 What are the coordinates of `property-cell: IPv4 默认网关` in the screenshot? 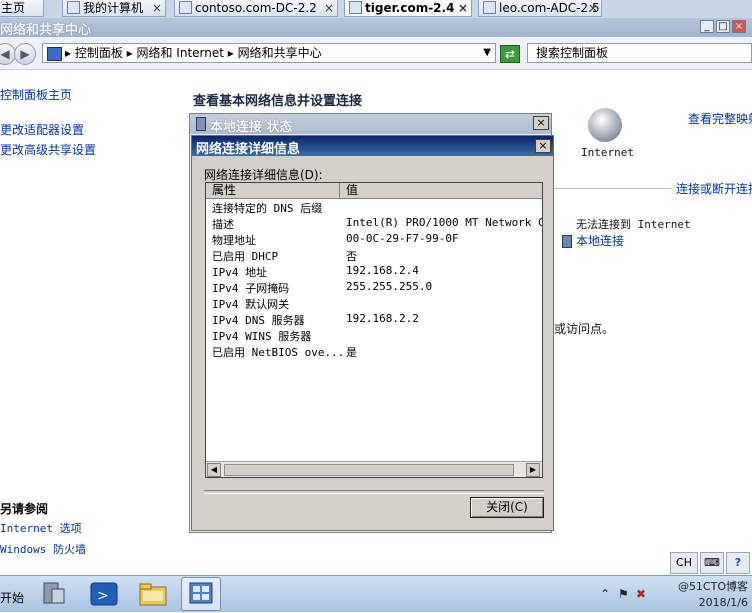 It's located at (251, 304).